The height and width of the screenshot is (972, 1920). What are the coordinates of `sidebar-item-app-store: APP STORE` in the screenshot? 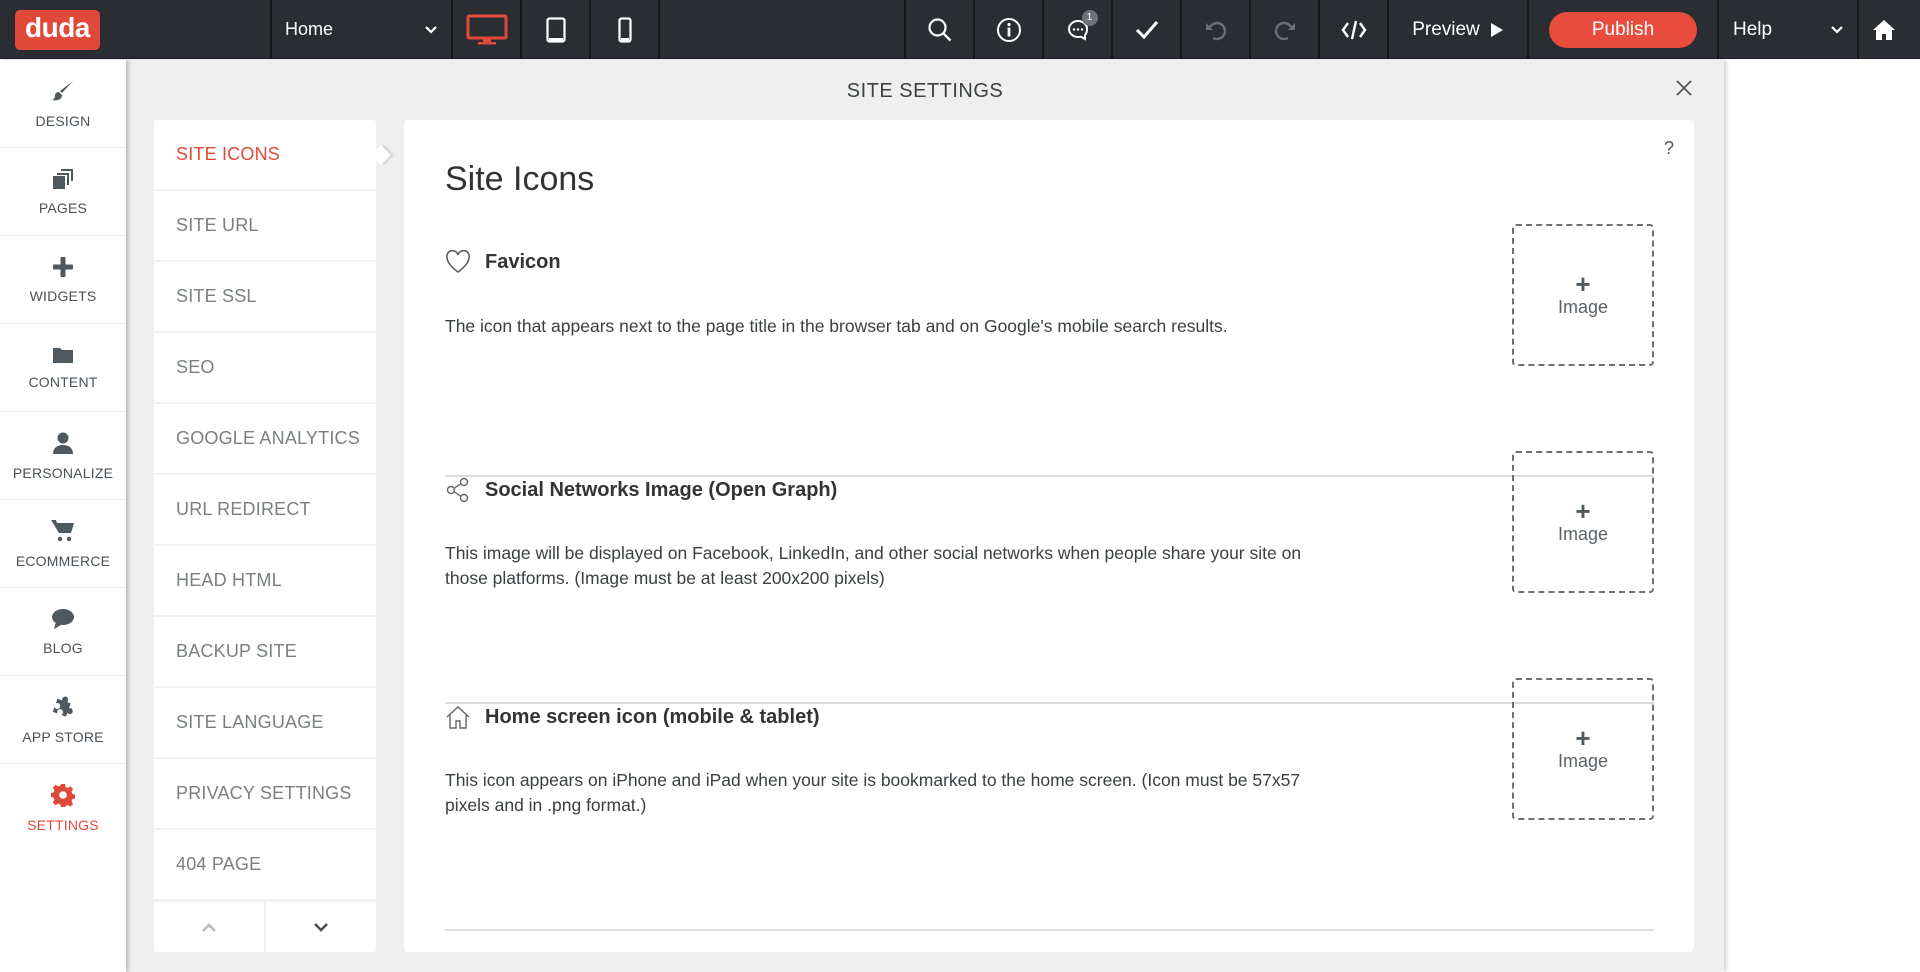 It's located at (63, 720).